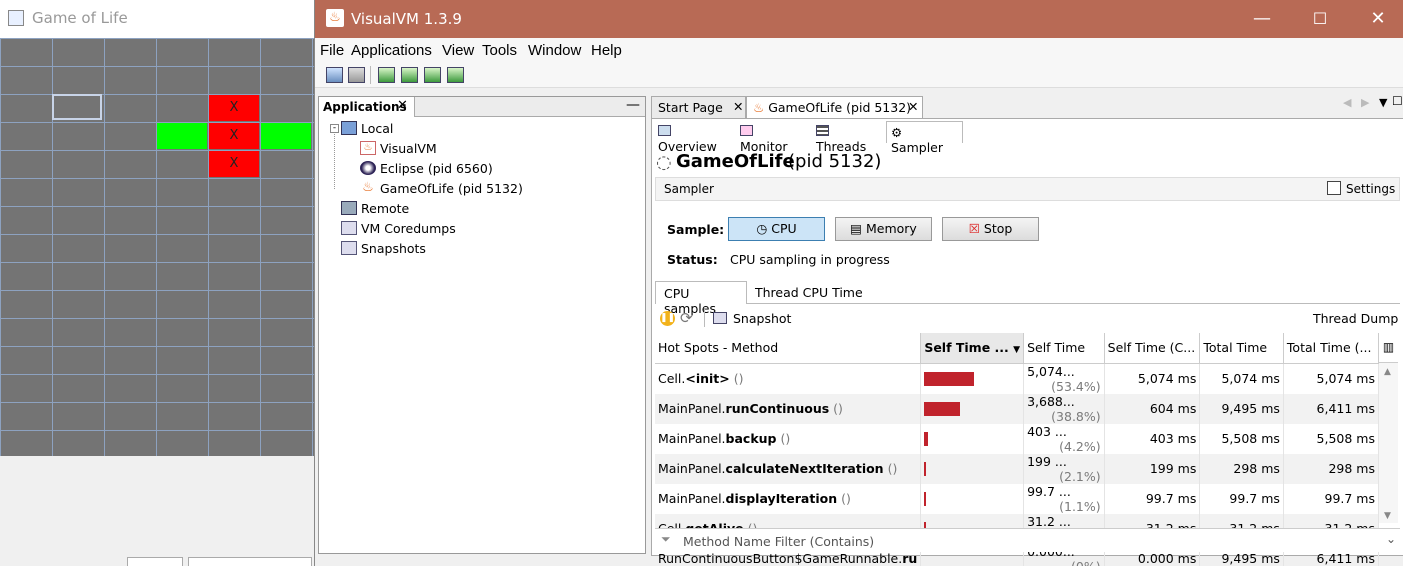 The image size is (1403, 566). I want to click on thread-dump-button: Thread Dump, so click(1355, 318).